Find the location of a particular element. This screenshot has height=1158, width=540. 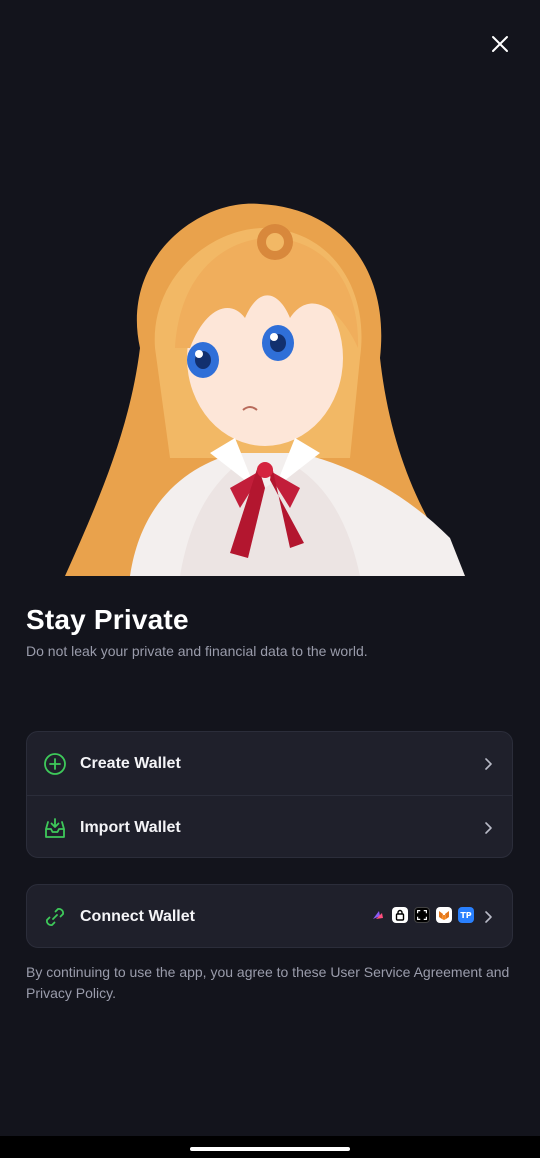

wallet-options-card: Create Wallet Import Wallet is located at coordinates (269, 794).